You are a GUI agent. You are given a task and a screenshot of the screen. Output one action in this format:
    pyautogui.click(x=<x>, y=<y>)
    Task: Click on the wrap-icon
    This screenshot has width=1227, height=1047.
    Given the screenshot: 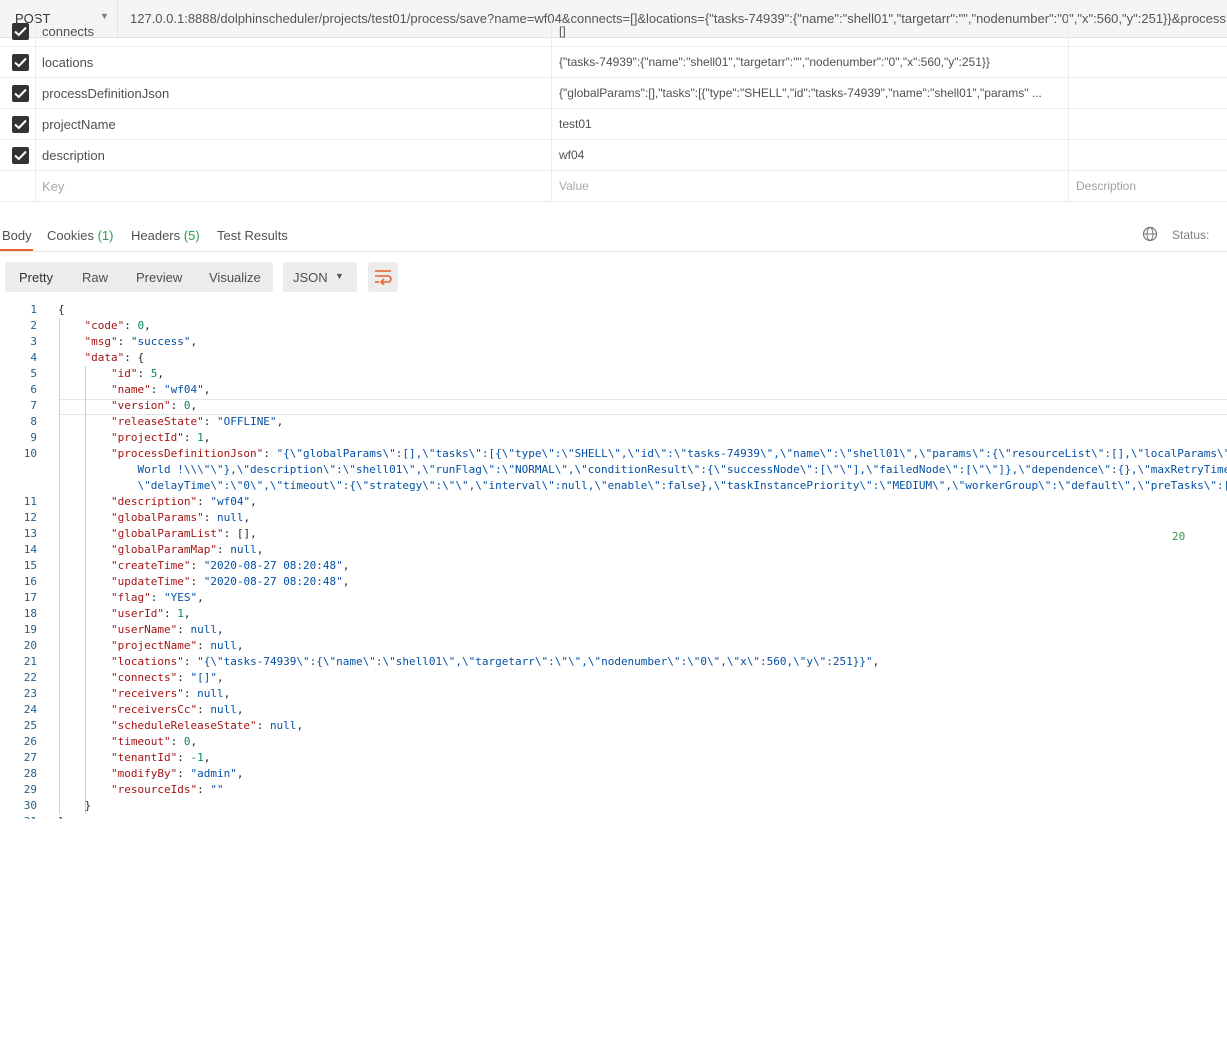 What is the action you would take?
    pyautogui.click(x=383, y=277)
    